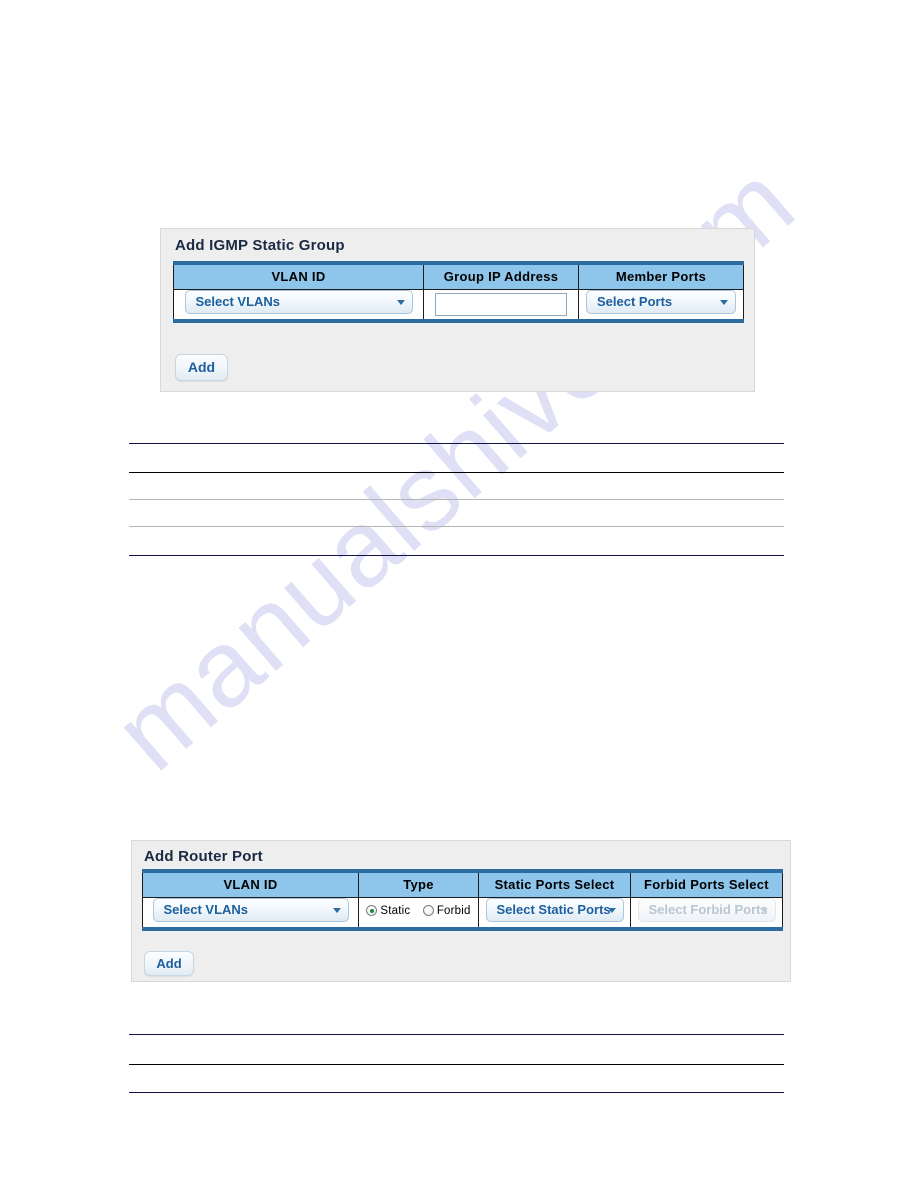 Image resolution: width=918 pixels, height=1188 pixels. What do you see at coordinates (203, 856) in the screenshot?
I see `panel-title-router-port: Add Router Port` at bounding box center [203, 856].